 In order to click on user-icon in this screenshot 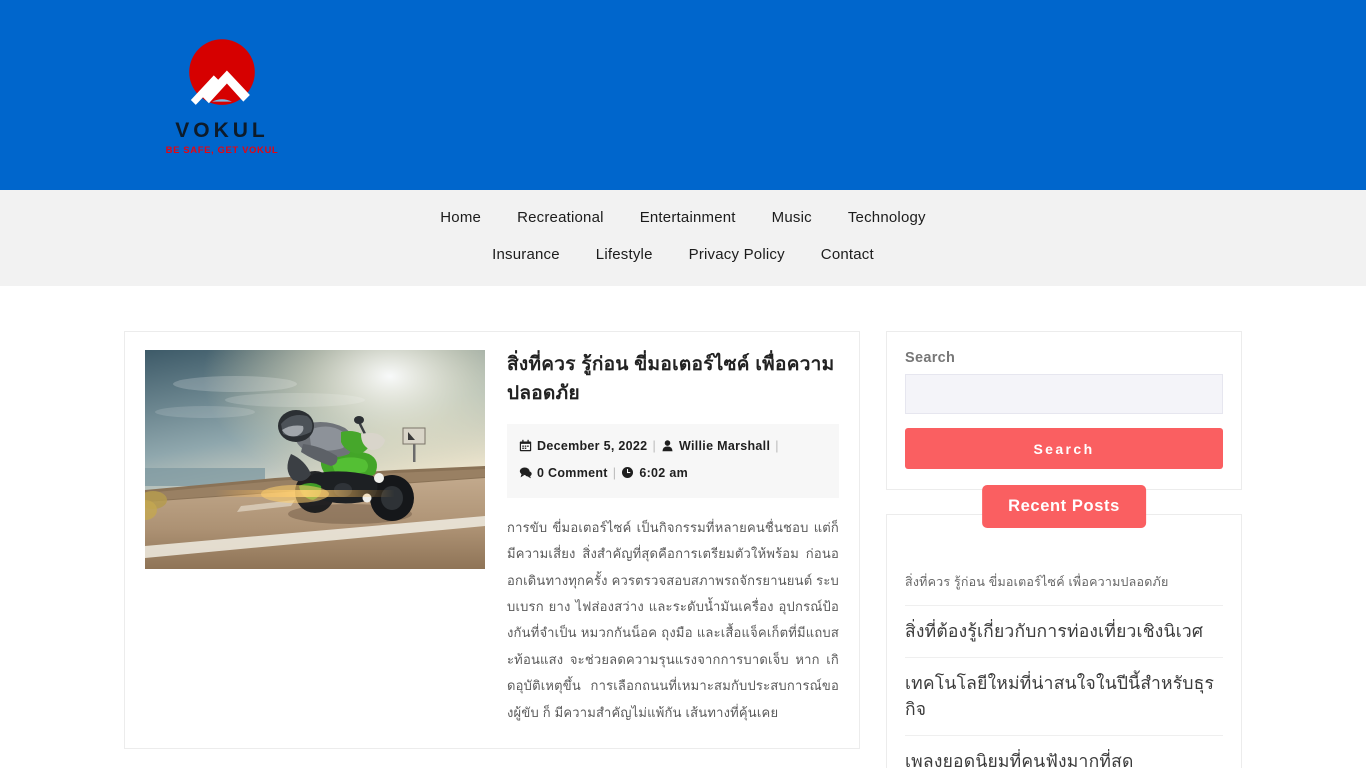, I will do `click(667, 448)`.